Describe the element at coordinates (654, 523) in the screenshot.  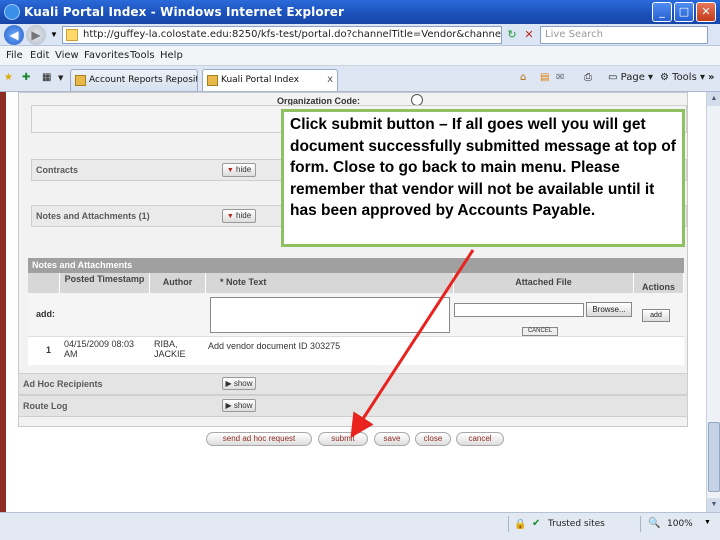
I see `zoom-icon: 🔍` at that location.